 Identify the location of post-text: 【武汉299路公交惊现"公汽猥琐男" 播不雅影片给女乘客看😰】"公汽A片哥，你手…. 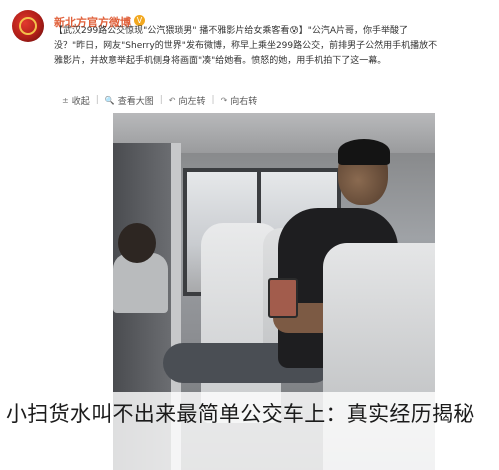
(274, 46).